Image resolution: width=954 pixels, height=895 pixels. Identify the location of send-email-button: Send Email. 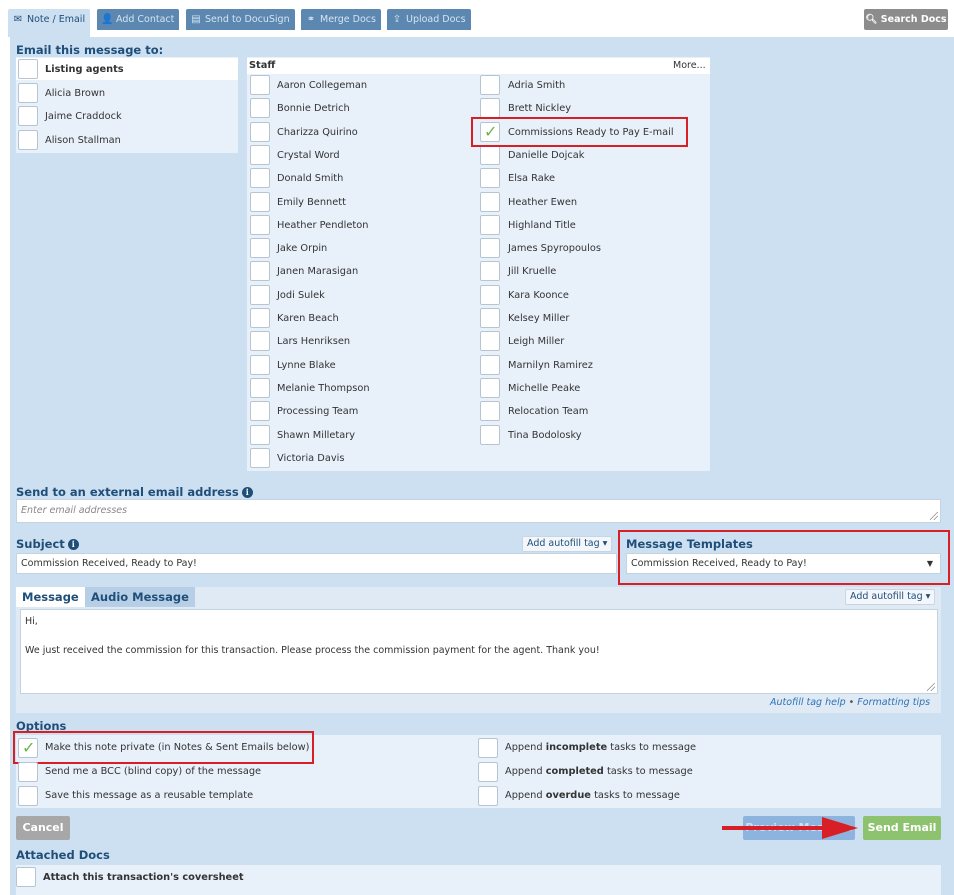
(902, 828).